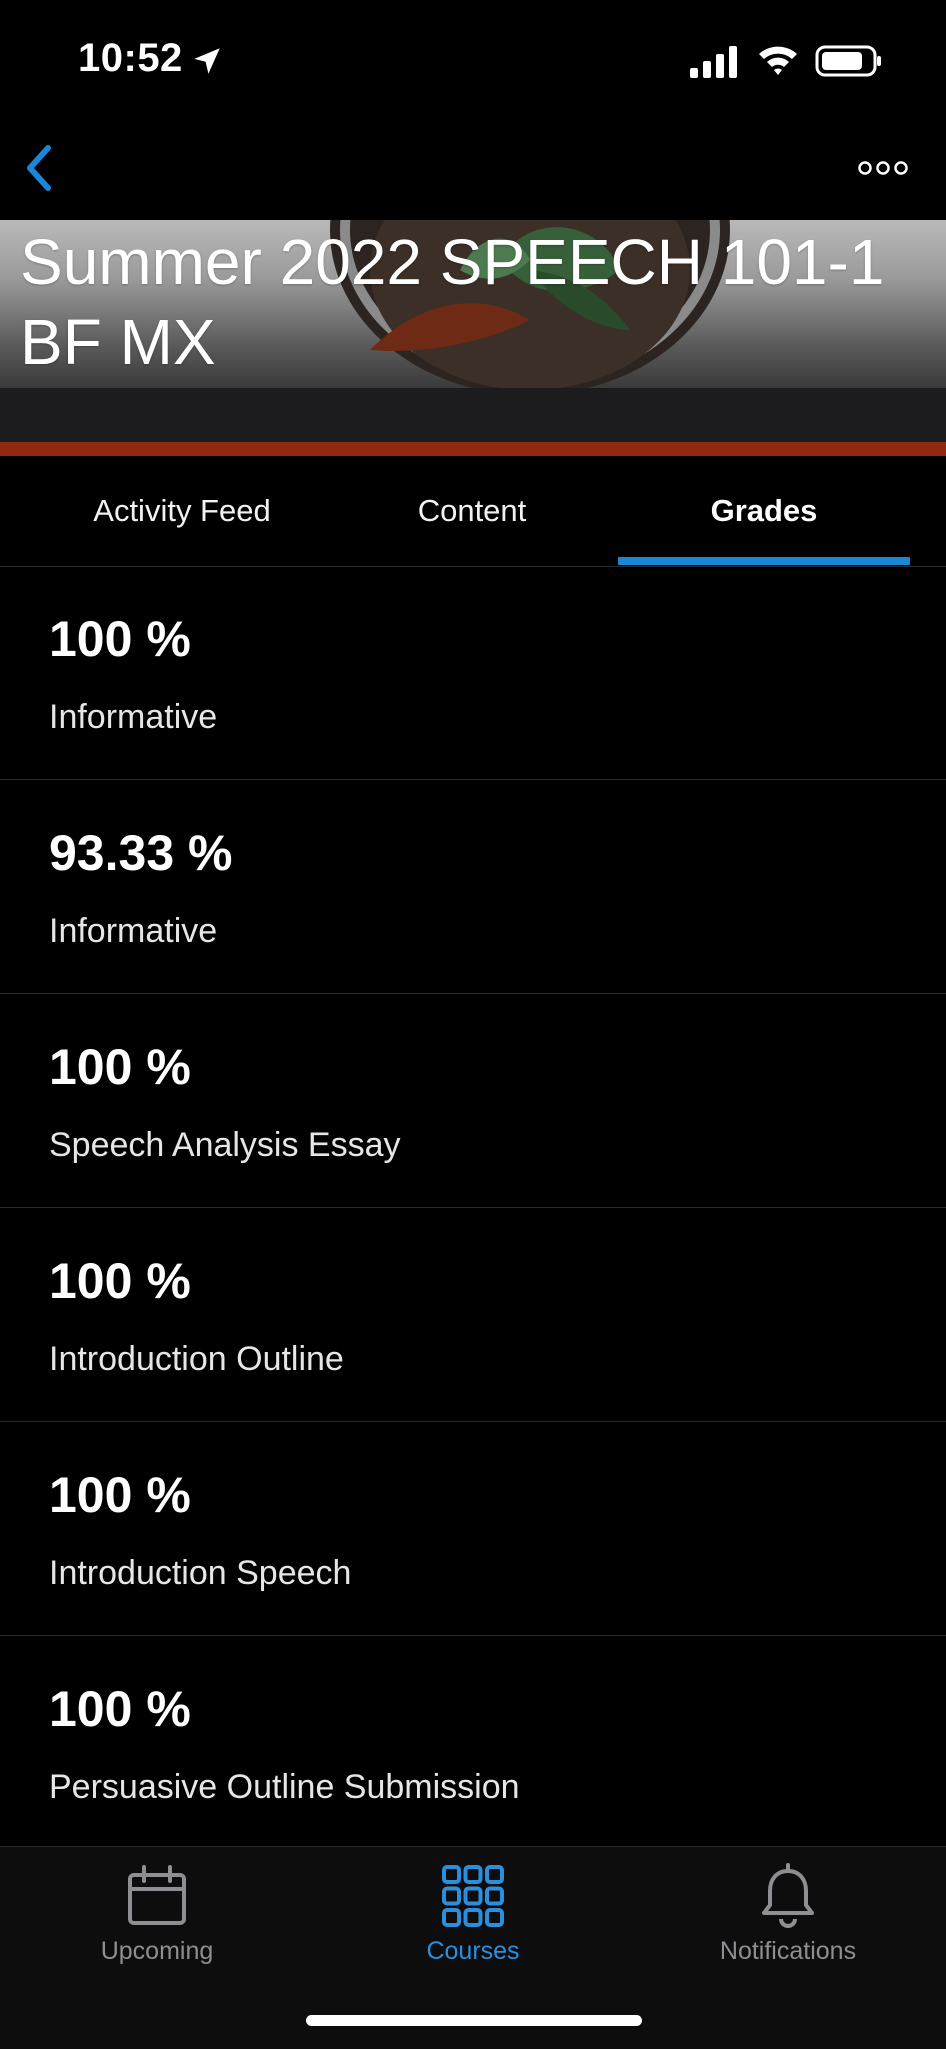 This screenshot has height=2049, width=946. Describe the element at coordinates (764, 511) in the screenshot. I see `tab-grades: Grades` at that location.